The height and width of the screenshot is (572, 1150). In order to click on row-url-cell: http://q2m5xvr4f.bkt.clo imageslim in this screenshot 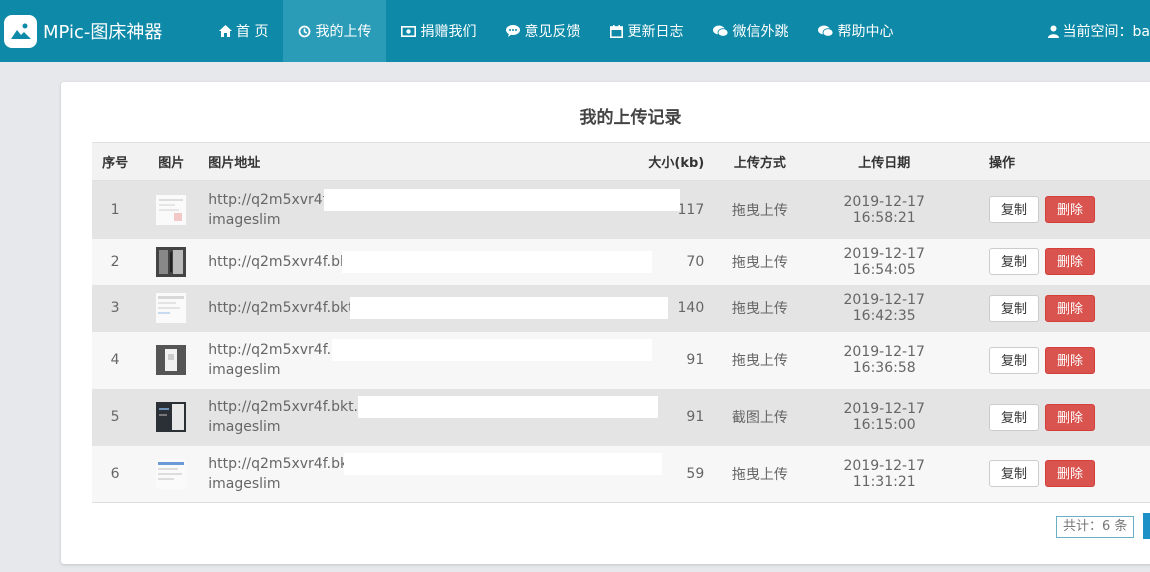, I will do `click(431, 417)`.